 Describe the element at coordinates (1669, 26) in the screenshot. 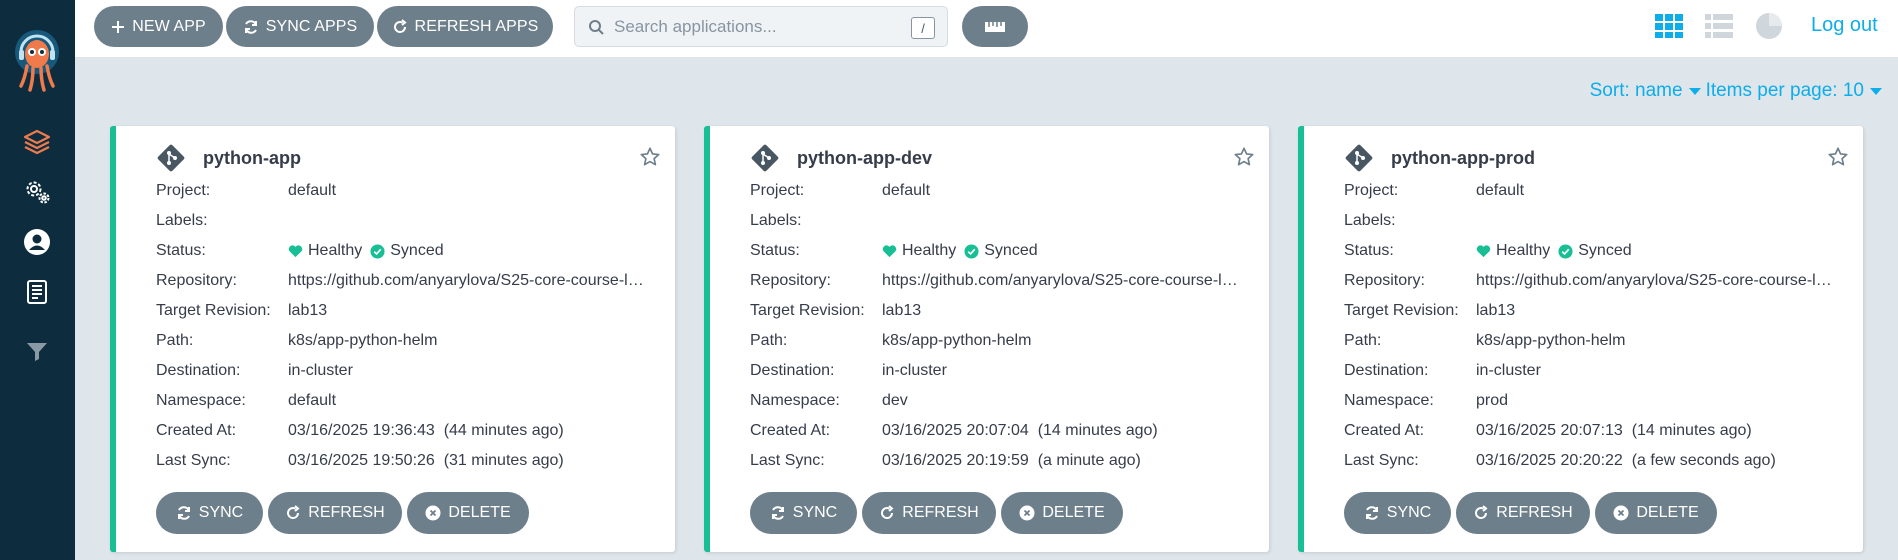

I see `tiles-view-icon` at that location.